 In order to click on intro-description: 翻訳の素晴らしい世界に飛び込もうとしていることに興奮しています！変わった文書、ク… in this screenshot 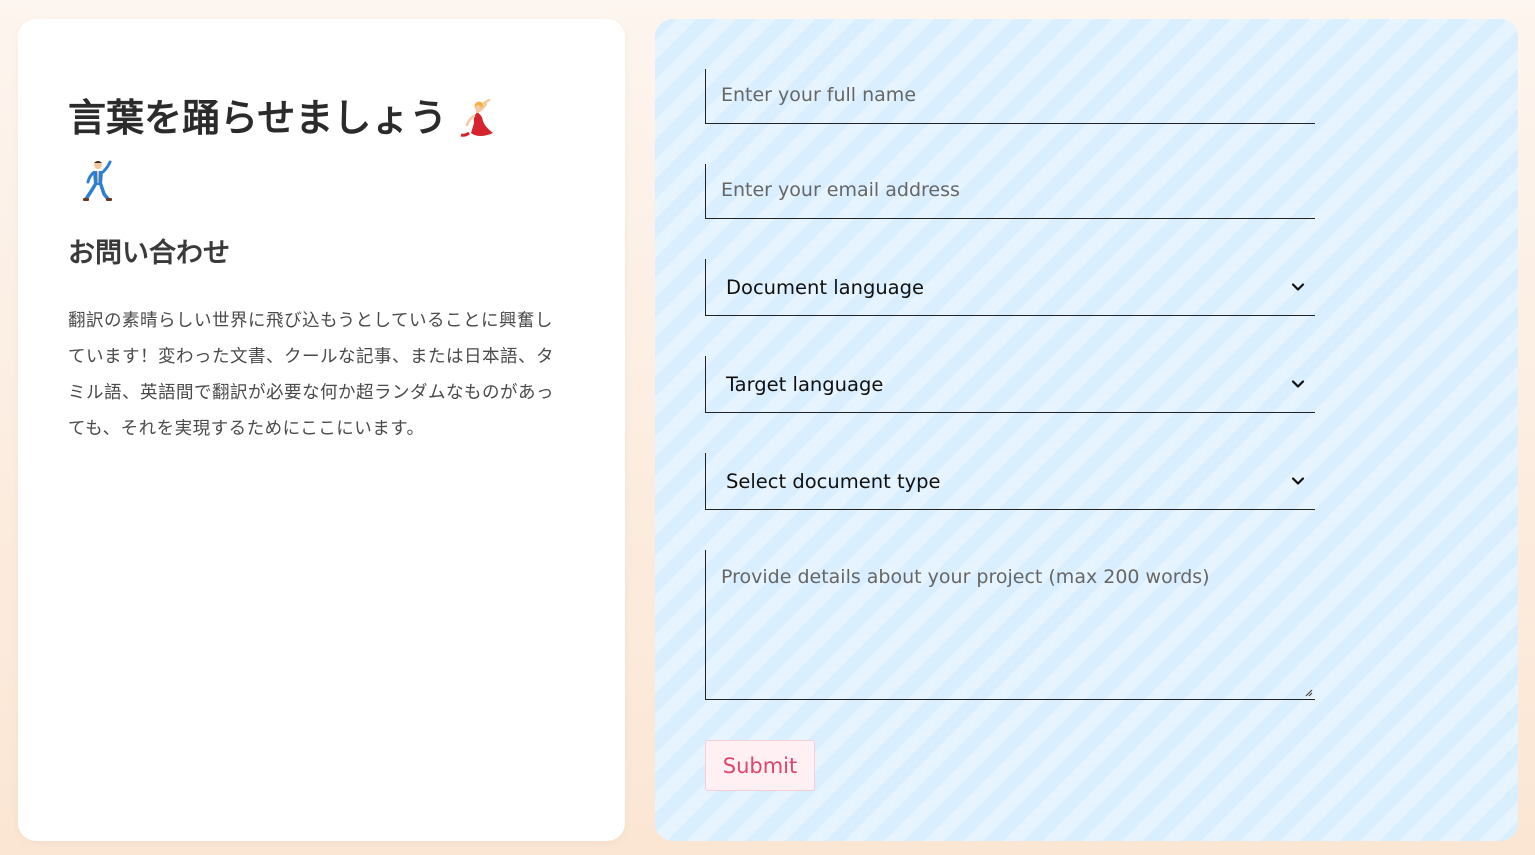, I will do `click(311, 375)`.